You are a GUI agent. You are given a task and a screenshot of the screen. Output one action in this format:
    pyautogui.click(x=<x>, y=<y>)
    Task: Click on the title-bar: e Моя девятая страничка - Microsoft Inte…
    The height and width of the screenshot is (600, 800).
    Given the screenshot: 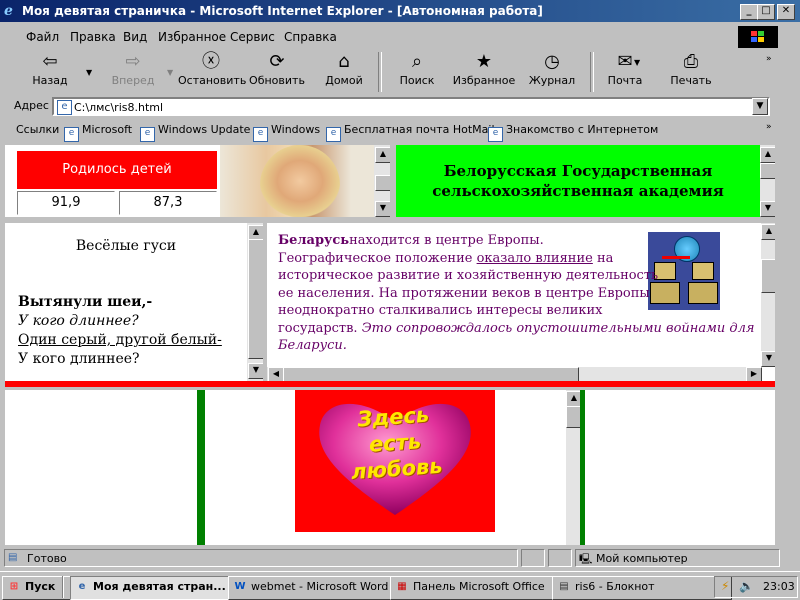 What is the action you would take?
    pyautogui.click(x=400, y=11)
    